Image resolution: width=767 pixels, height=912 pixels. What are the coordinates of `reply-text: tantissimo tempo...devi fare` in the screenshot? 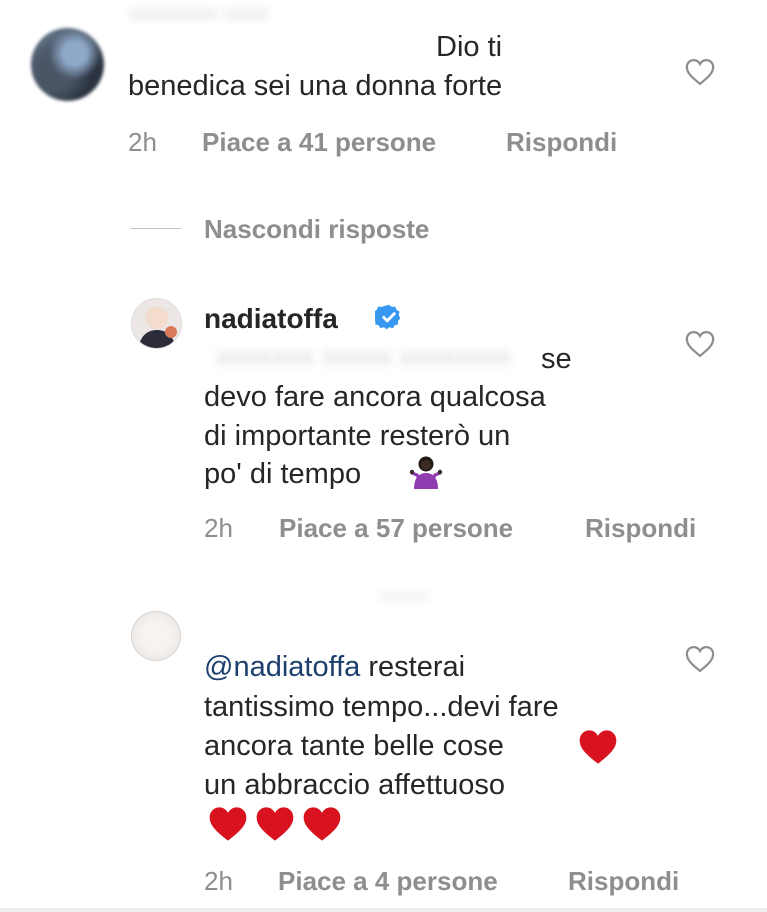 It's located at (381, 707).